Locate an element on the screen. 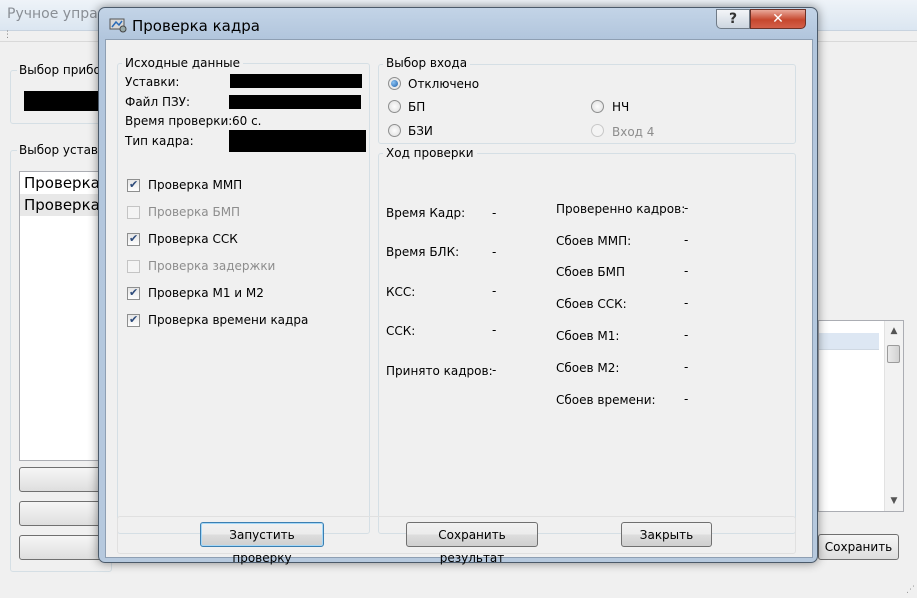 This screenshot has width=917, height=598. close-window-button: ✕ is located at coordinates (778, 19).